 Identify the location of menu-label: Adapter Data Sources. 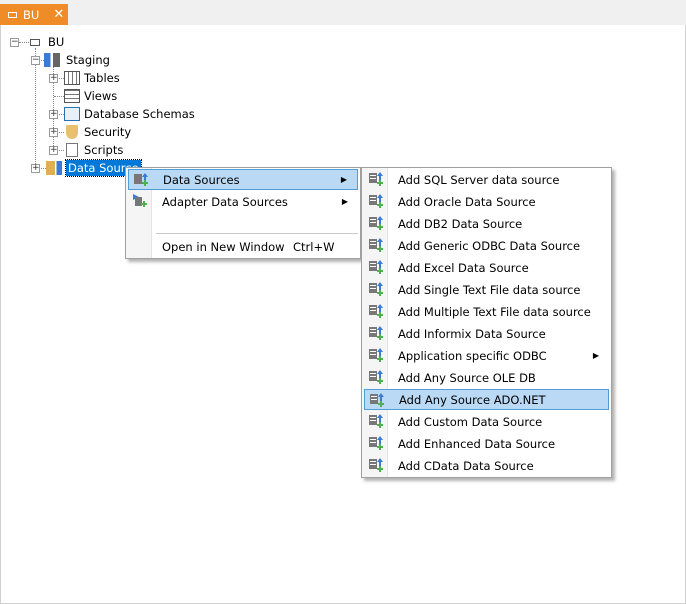
(225, 201).